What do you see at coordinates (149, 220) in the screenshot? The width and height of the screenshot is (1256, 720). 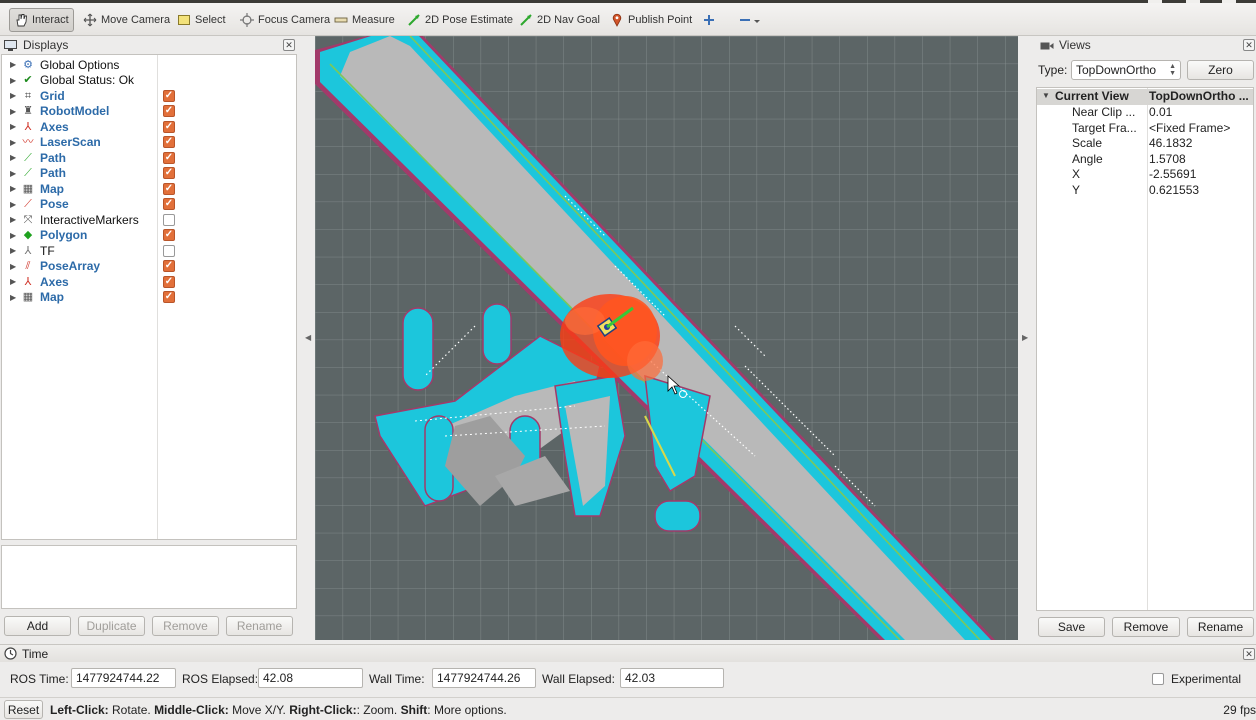 I see `display-item-interactivemarkers: ▶ ⤧ InteractiveMarkers` at bounding box center [149, 220].